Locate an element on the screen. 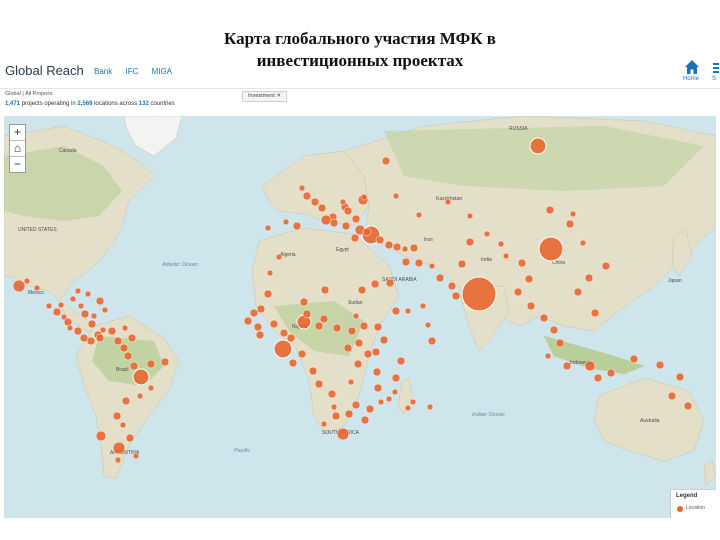 The height and width of the screenshot is (540, 720). share-icon is located at coordinates (716, 68).